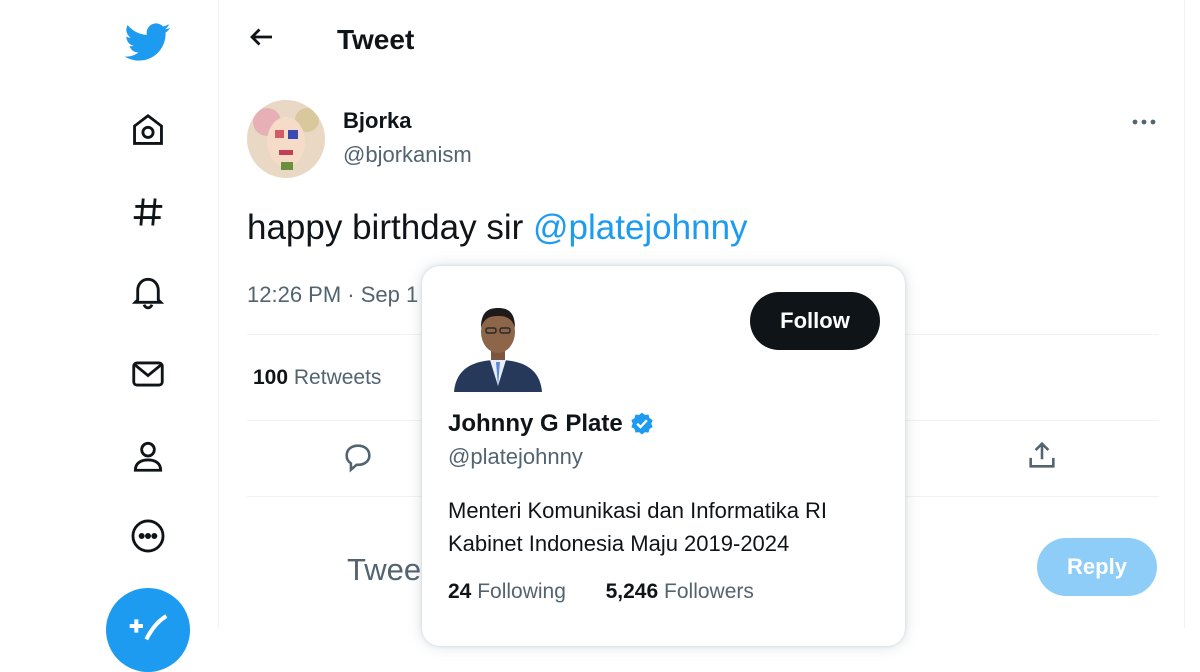 This screenshot has height=672, width=1200. What do you see at coordinates (460, 591) in the screenshot?
I see `following-count: 24` at bounding box center [460, 591].